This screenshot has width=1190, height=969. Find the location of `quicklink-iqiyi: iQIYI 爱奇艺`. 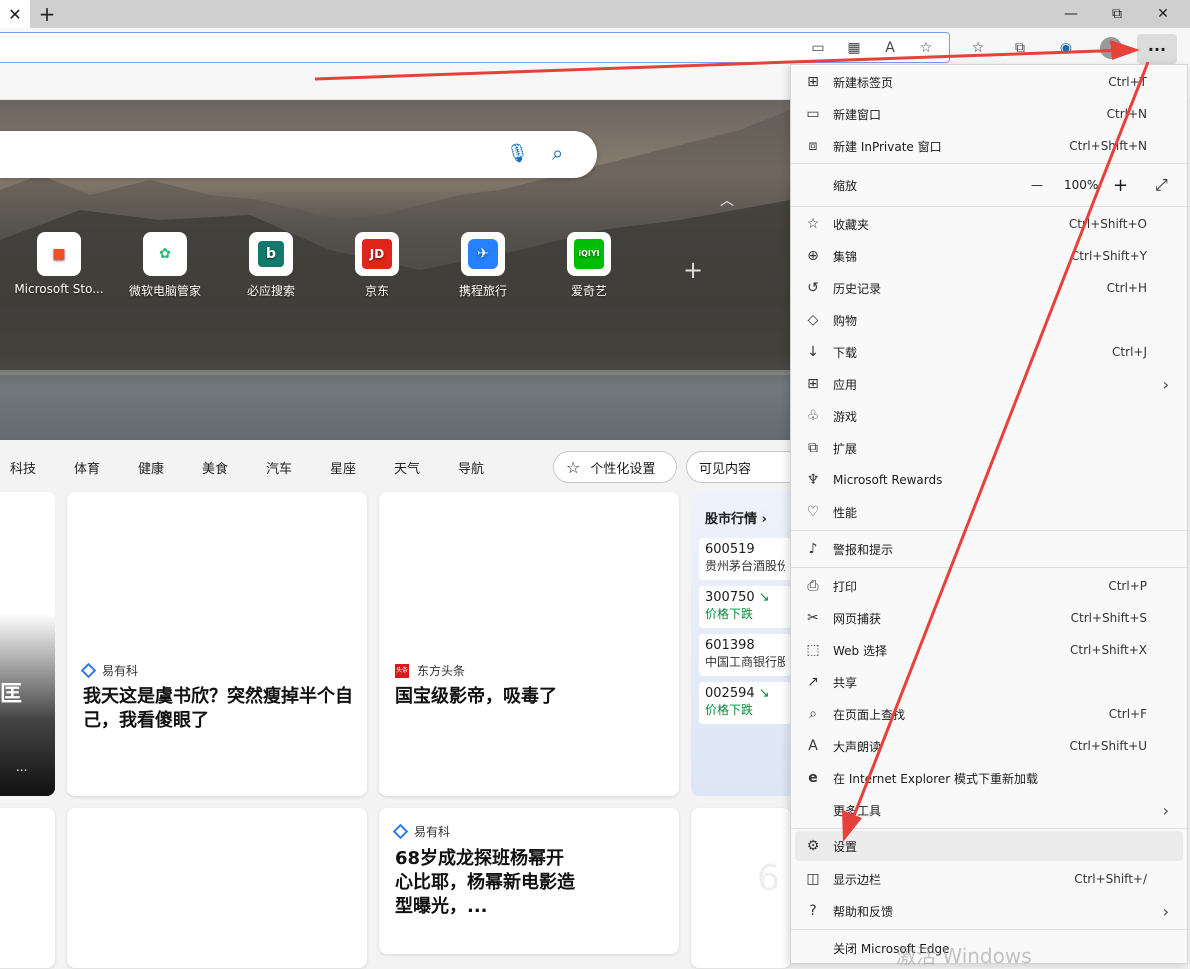

quicklink-iqiyi: iQIYI 爱奇艺 is located at coordinates (589, 267).